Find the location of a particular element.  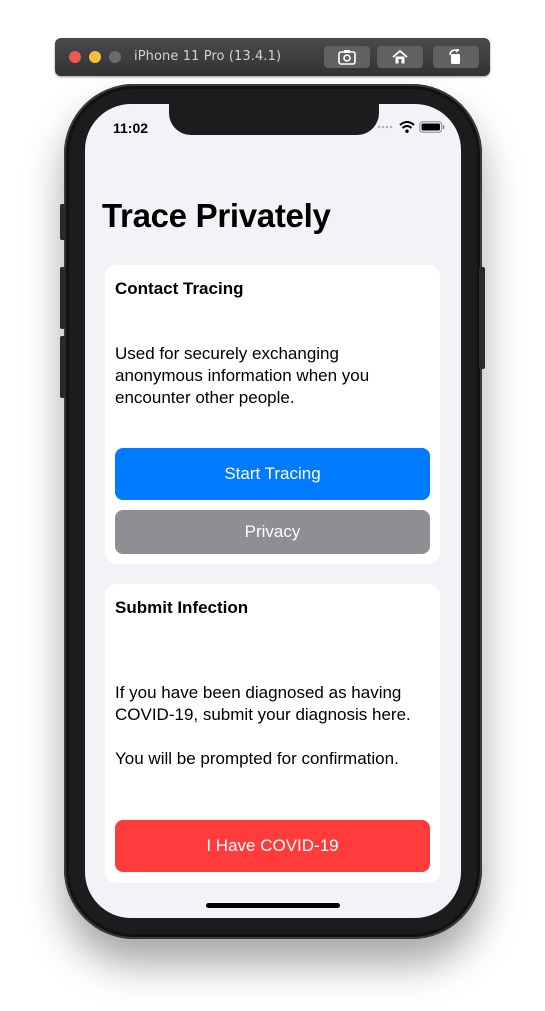

simulator-toolbar: iPhone 11 Pro (13.4.1) is located at coordinates (272, 57).